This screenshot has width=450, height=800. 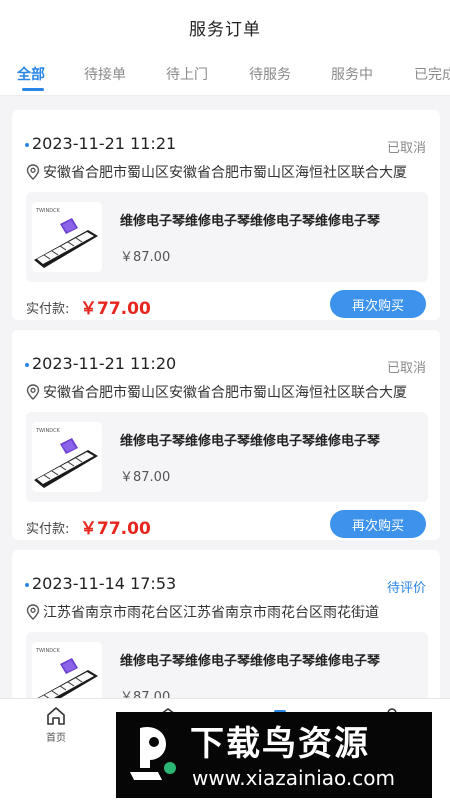 What do you see at coordinates (270, 74) in the screenshot?
I see `tab-pending-service: 待服务` at bounding box center [270, 74].